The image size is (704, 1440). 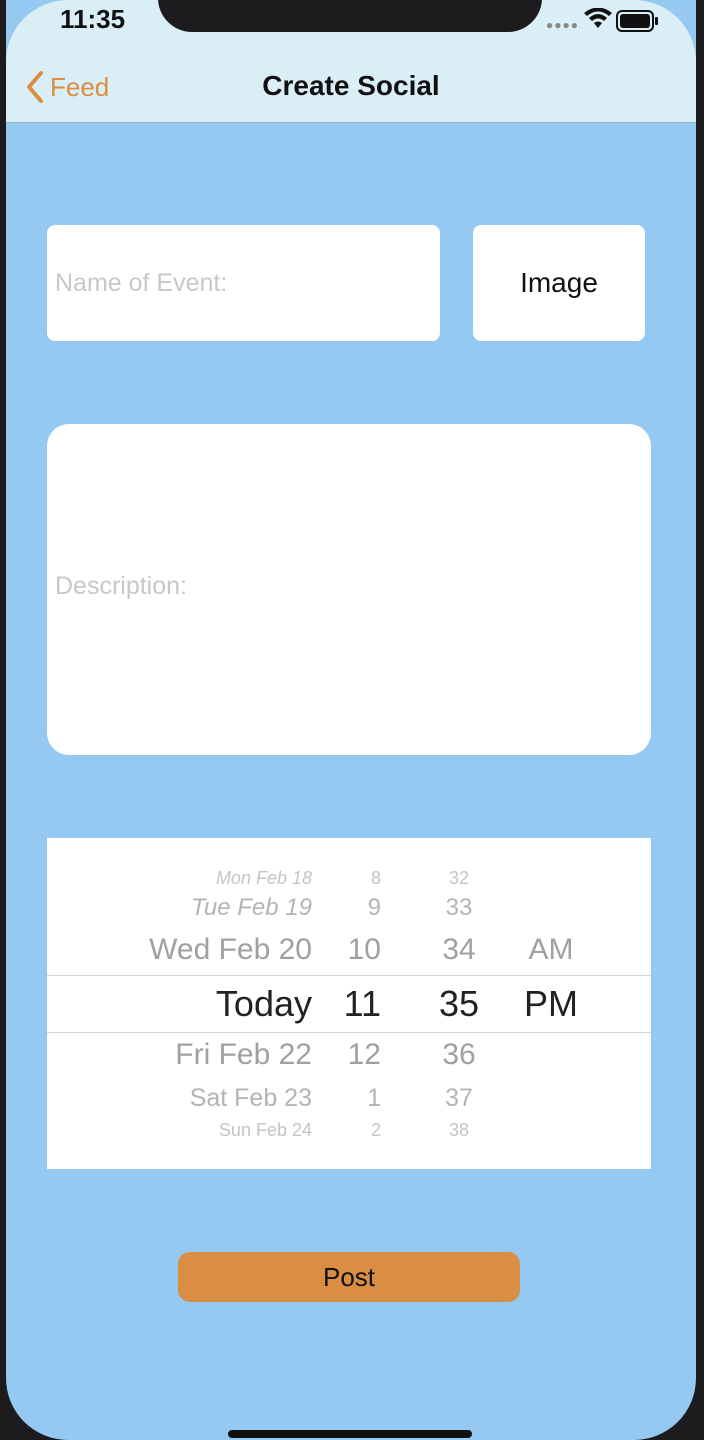 What do you see at coordinates (93, 19) in the screenshot?
I see `status-time: 11:35` at bounding box center [93, 19].